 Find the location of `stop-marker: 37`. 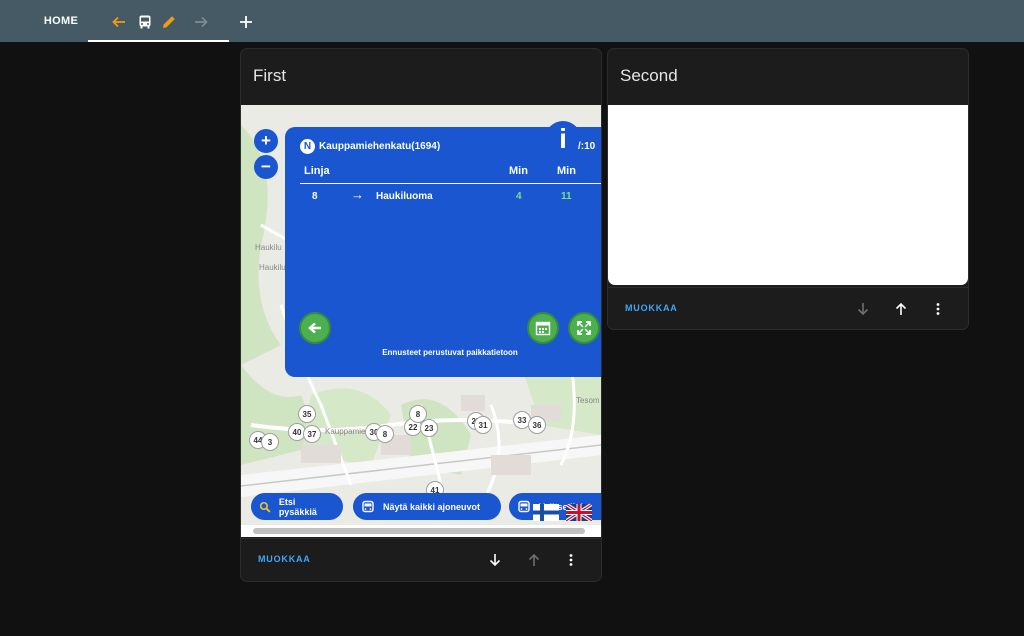

stop-marker: 37 is located at coordinates (312, 434).